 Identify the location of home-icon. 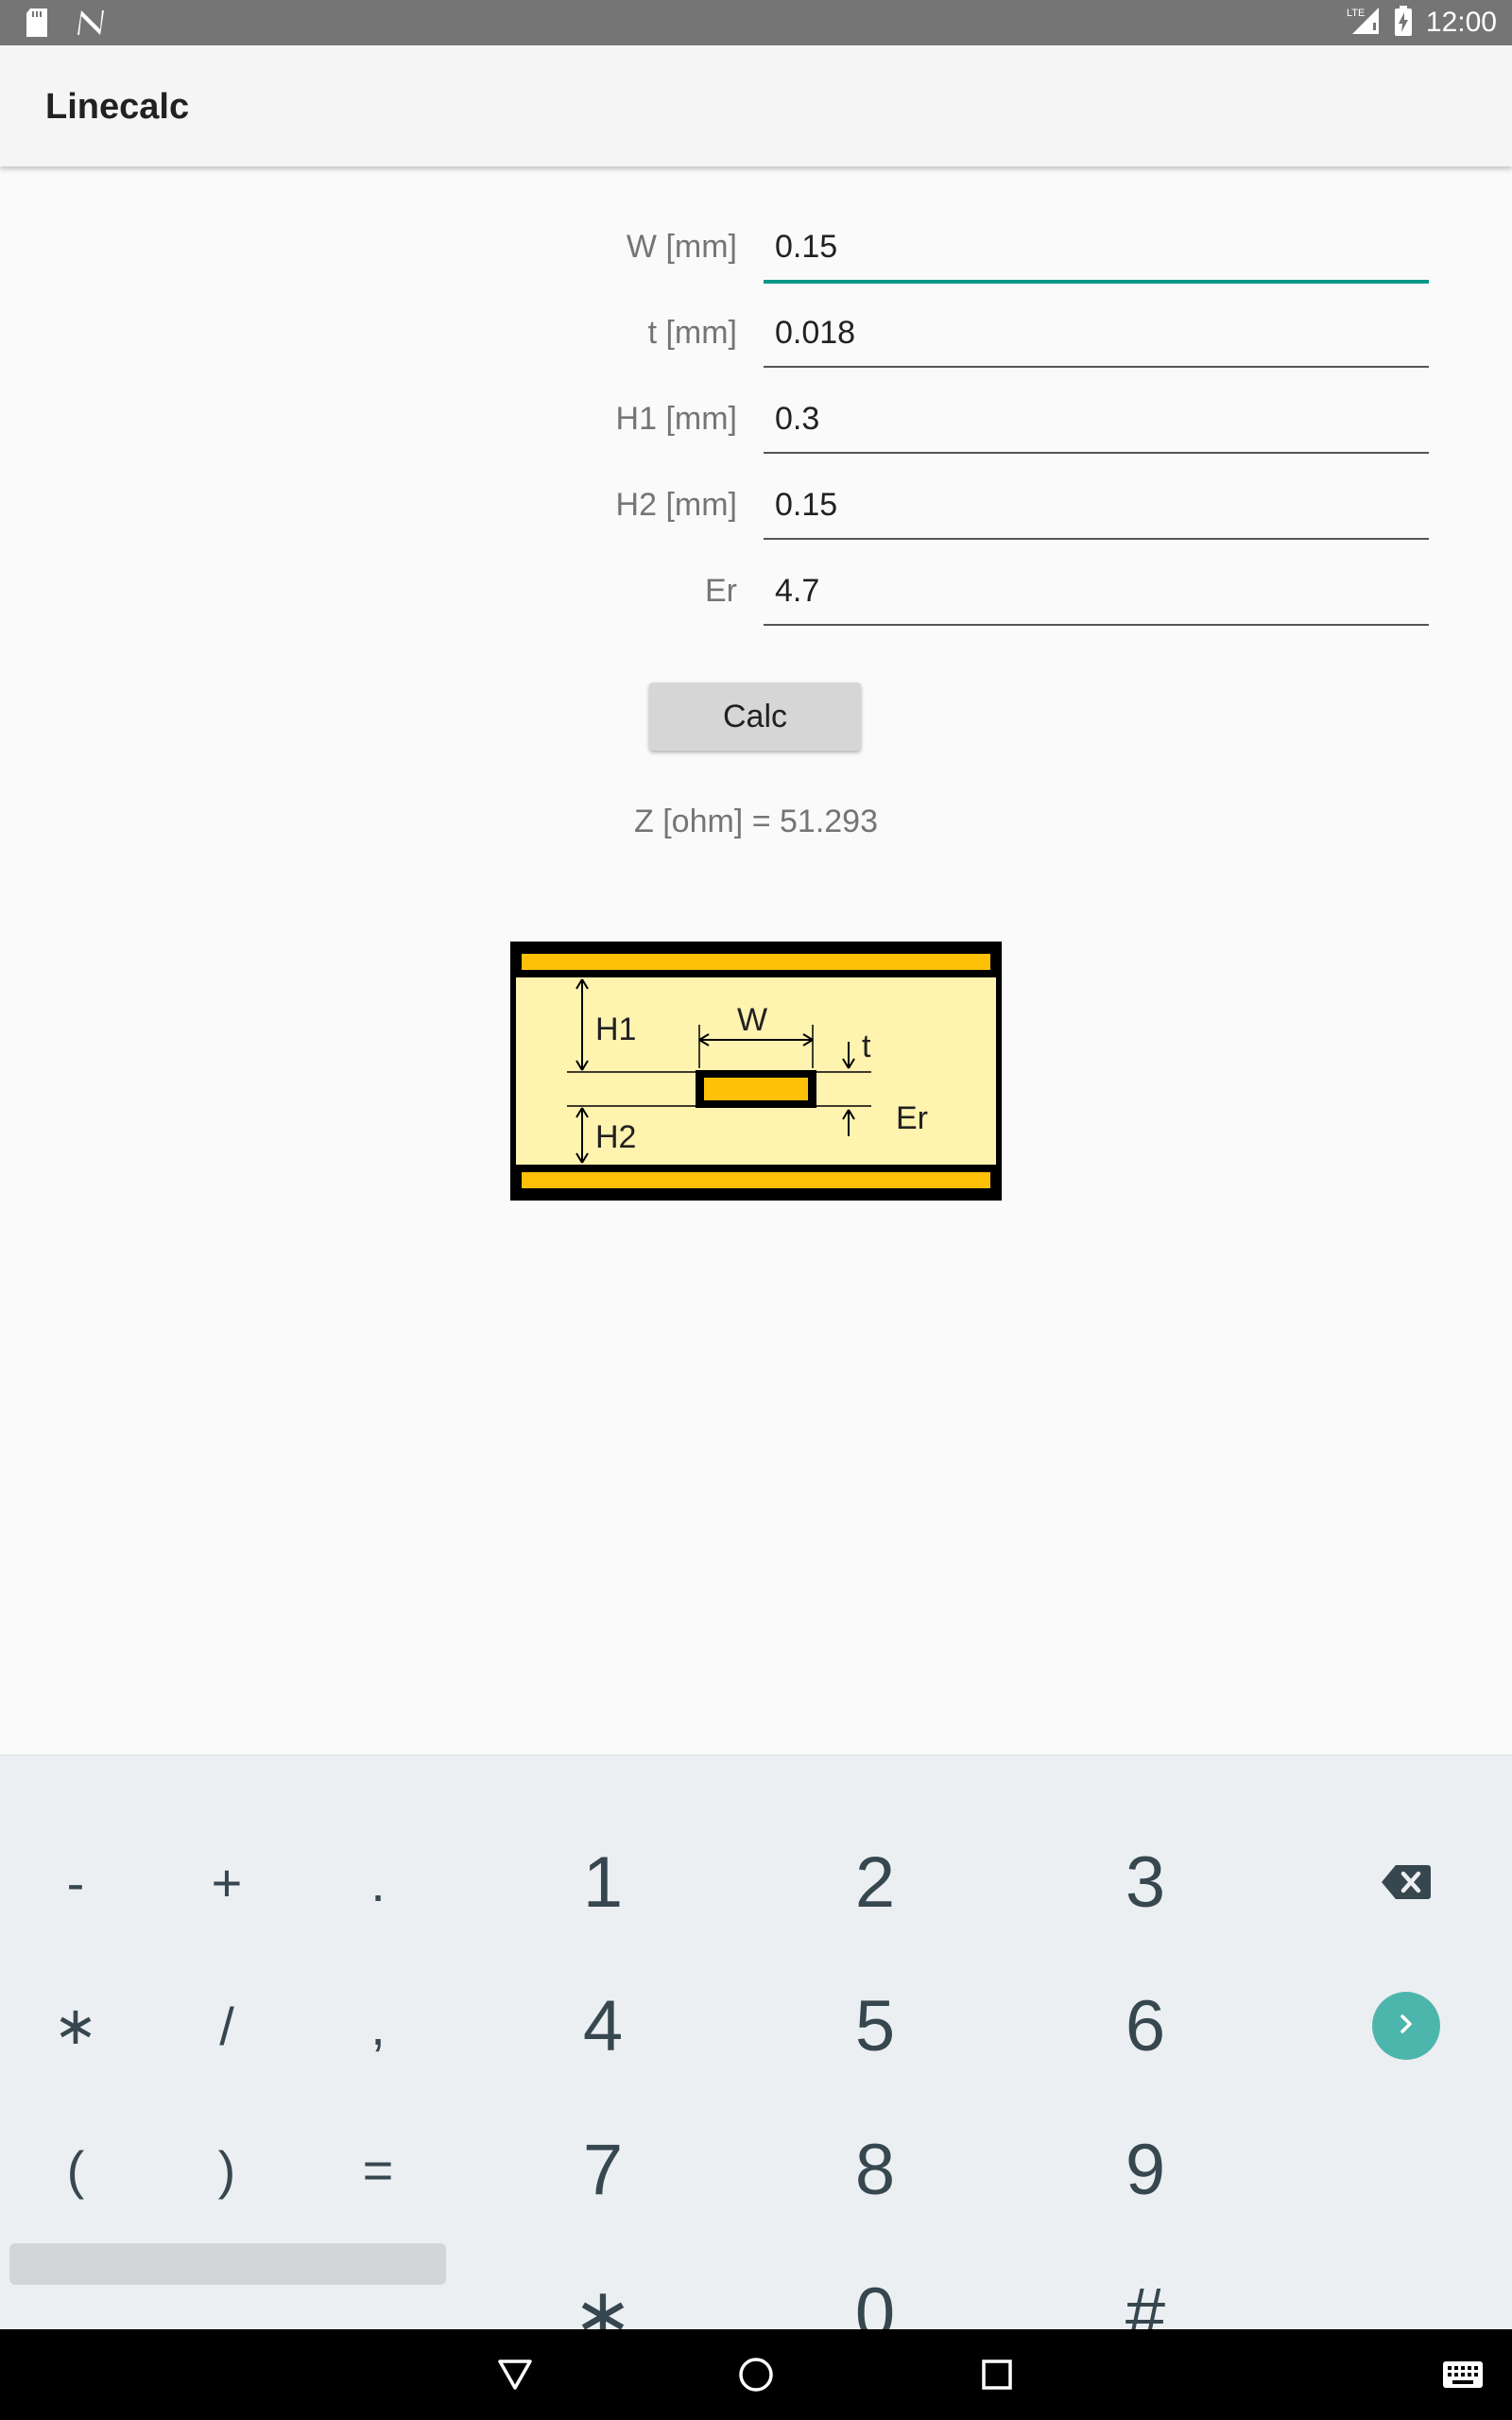
(756, 2374).